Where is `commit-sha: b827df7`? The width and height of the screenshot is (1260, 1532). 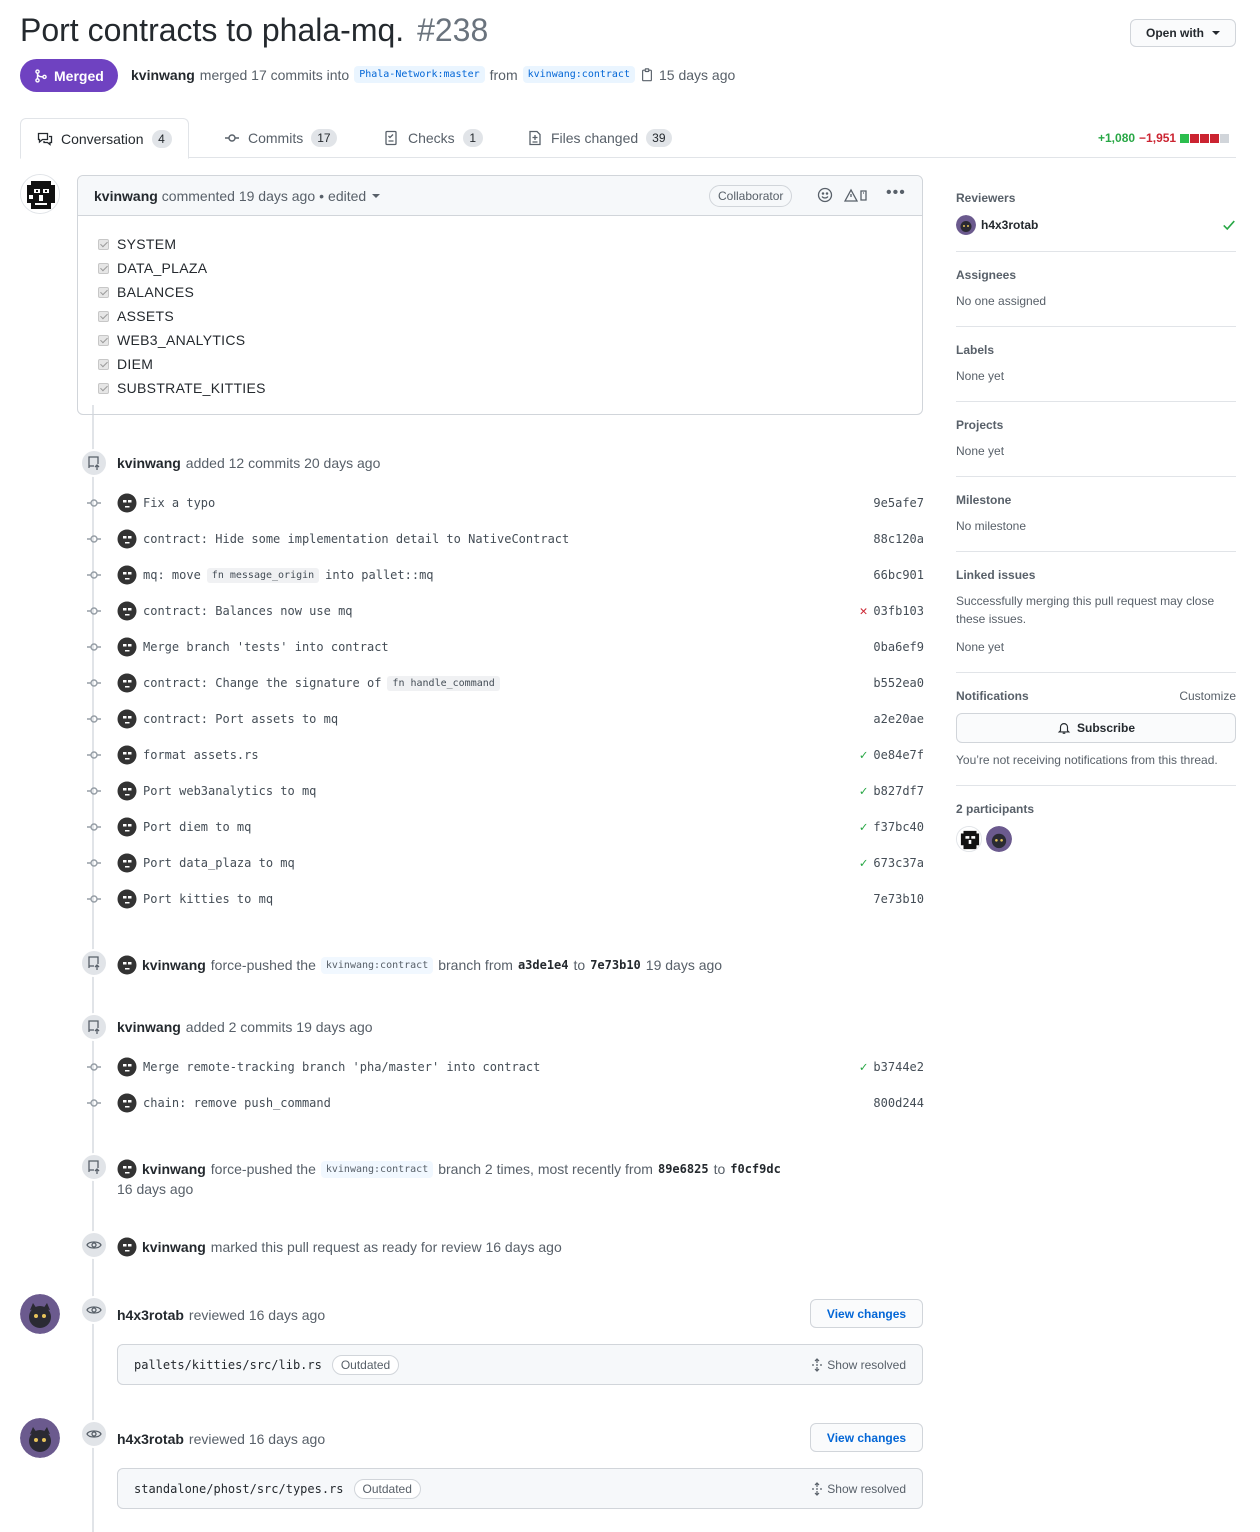 commit-sha: b827df7 is located at coordinates (898, 791).